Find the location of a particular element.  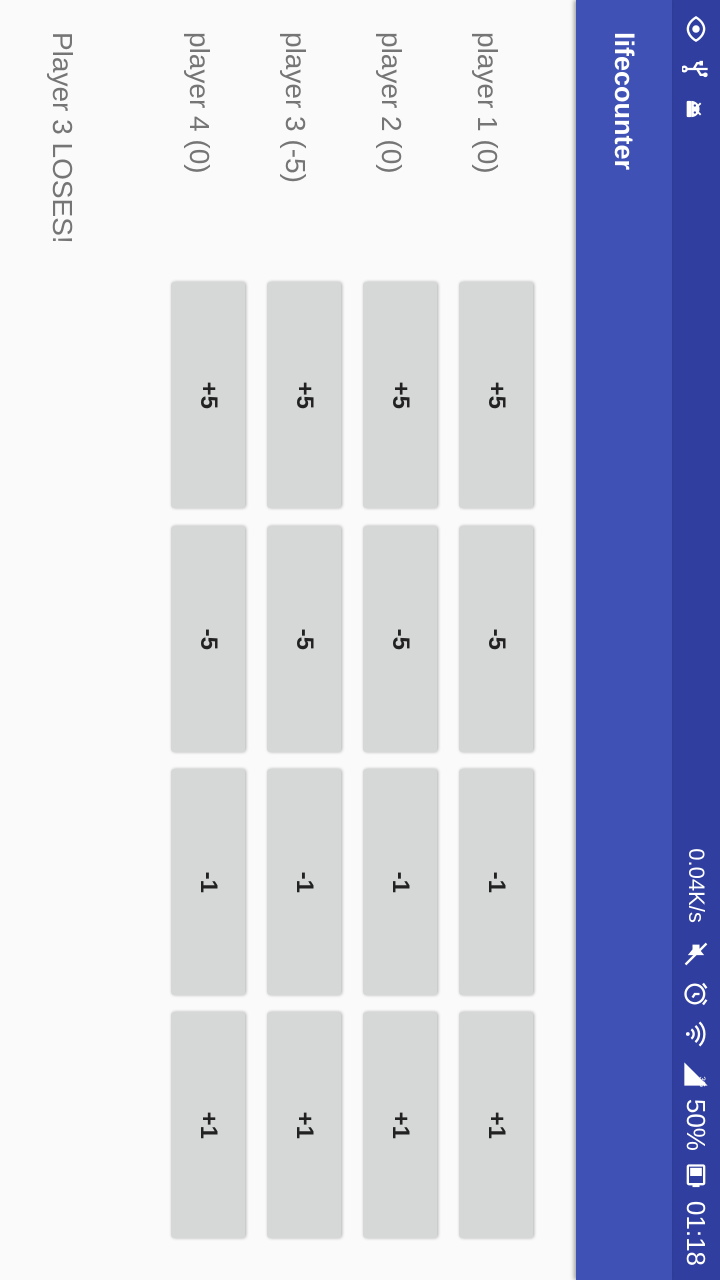

player-4-plus1-button: +1 is located at coordinates (208, 1125).